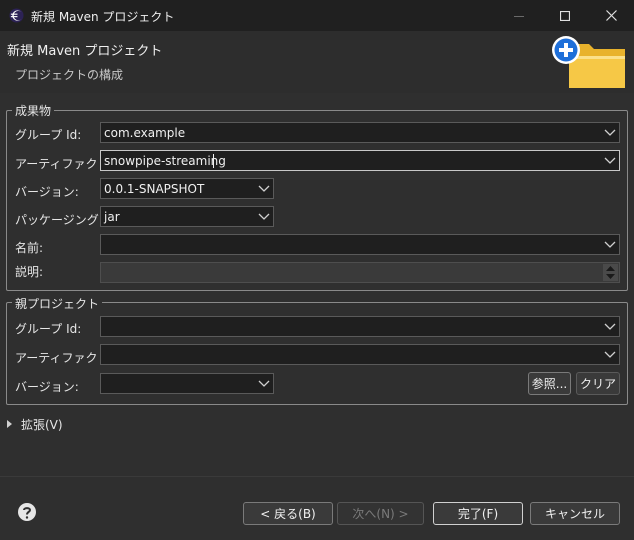 Image resolution: width=634 pixels, height=540 pixels. I want to click on artifact-id-value: snowpipe-streaming, so click(165, 161).